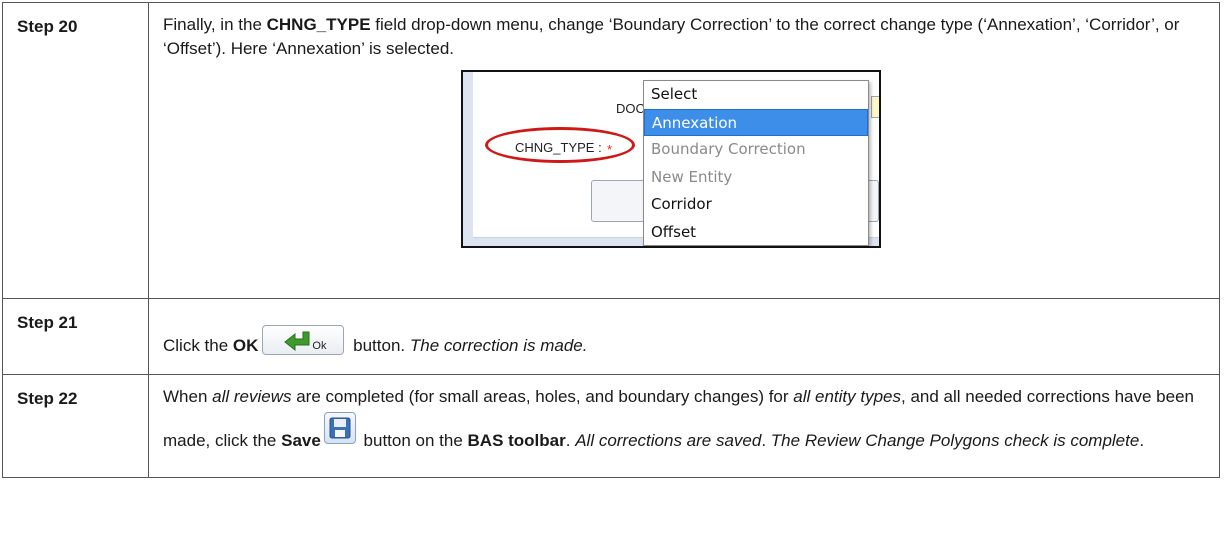 This screenshot has height=536, width=1225. What do you see at coordinates (756, 95) in the screenshot?
I see `option-select: Select` at bounding box center [756, 95].